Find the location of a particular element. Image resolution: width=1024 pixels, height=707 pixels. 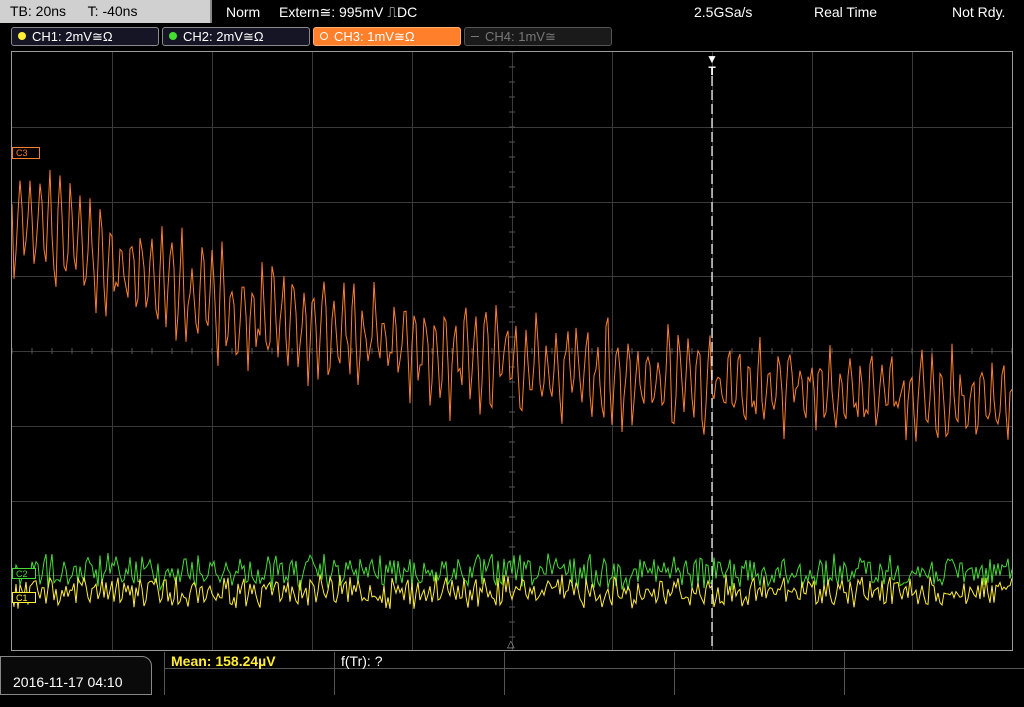

channel-3-chip: CH3: 1mV≅Ω is located at coordinates (387, 36).